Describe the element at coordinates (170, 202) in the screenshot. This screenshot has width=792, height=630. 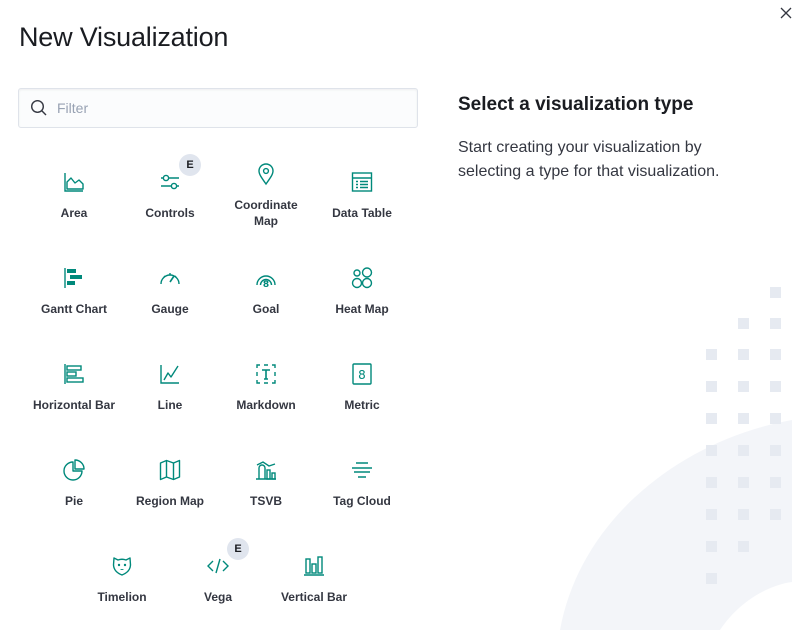
I see `vis-type-controls: Controls E` at that location.